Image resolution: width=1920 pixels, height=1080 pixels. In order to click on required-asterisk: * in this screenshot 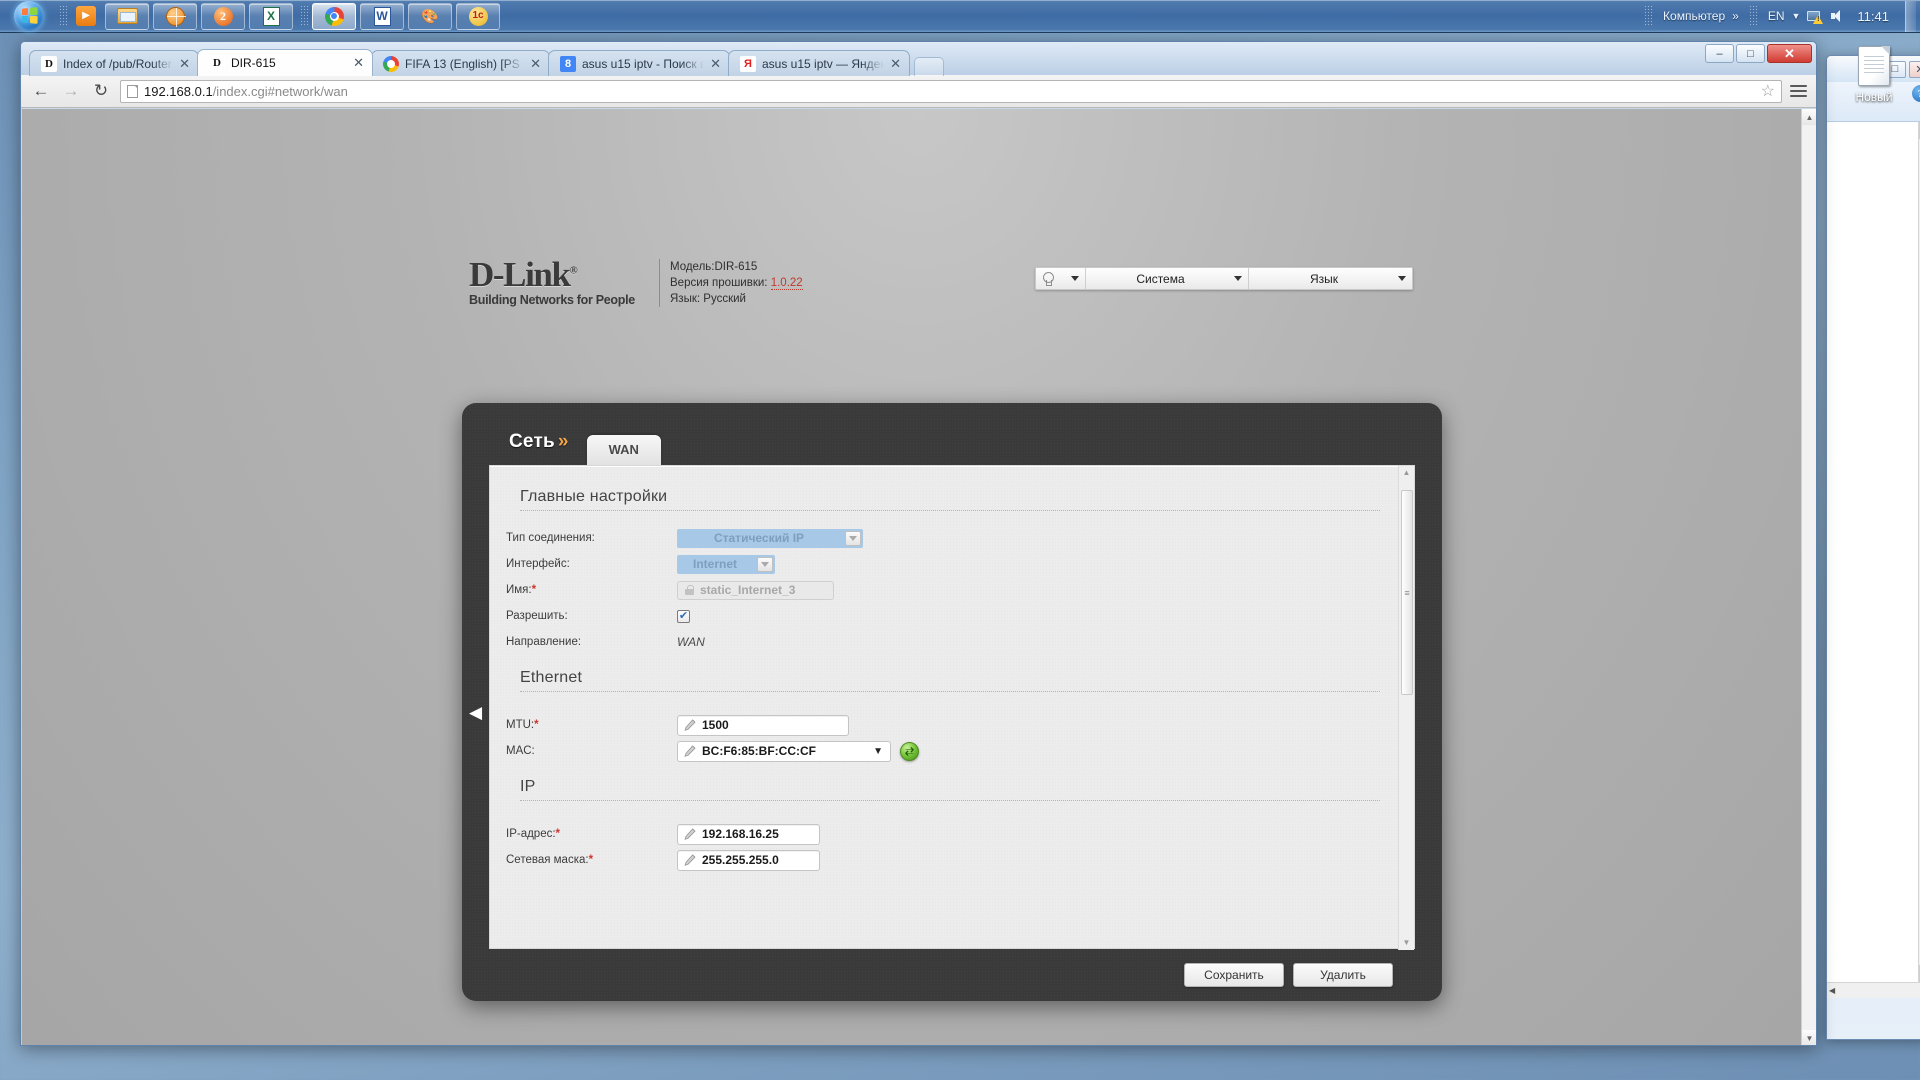, I will do `click(558, 834)`.